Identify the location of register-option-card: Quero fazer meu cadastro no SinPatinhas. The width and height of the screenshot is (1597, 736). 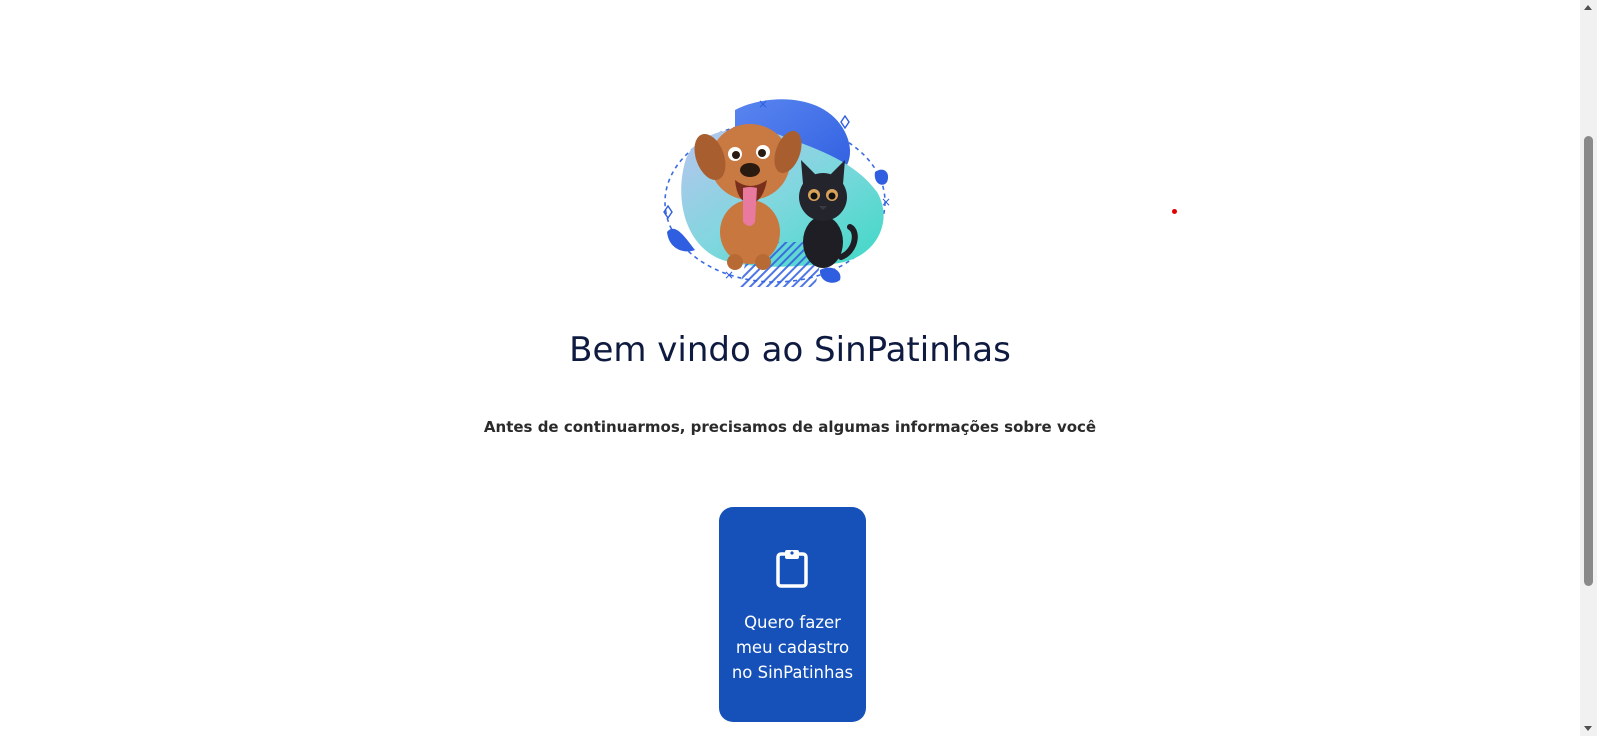
(792, 614).